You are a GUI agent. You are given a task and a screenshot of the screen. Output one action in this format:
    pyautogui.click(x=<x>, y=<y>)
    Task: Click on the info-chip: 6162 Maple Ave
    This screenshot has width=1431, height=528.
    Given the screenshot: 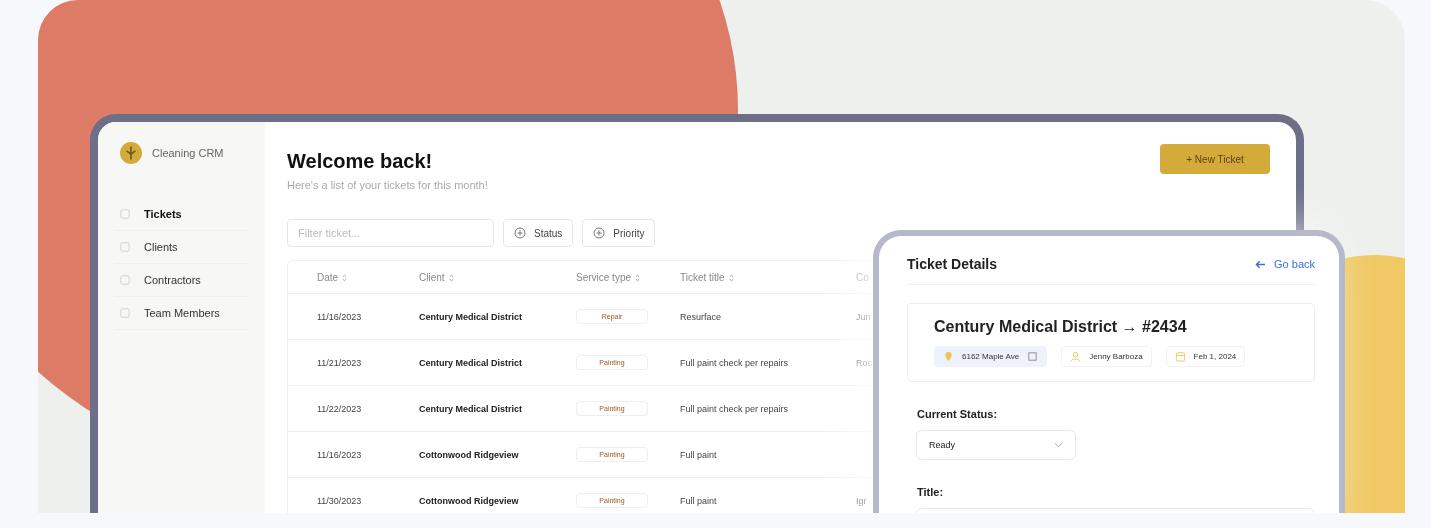 What is the action you would take?
    pyautogui.click(x=991, y=356)
    